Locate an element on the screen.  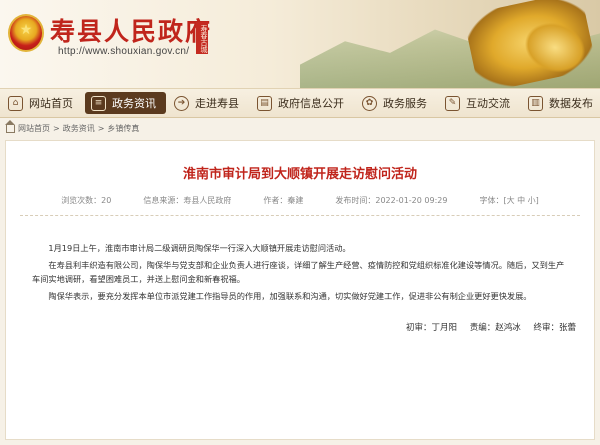
breadcrumb-home: 网站首页 is located at coordinates (34, 128).